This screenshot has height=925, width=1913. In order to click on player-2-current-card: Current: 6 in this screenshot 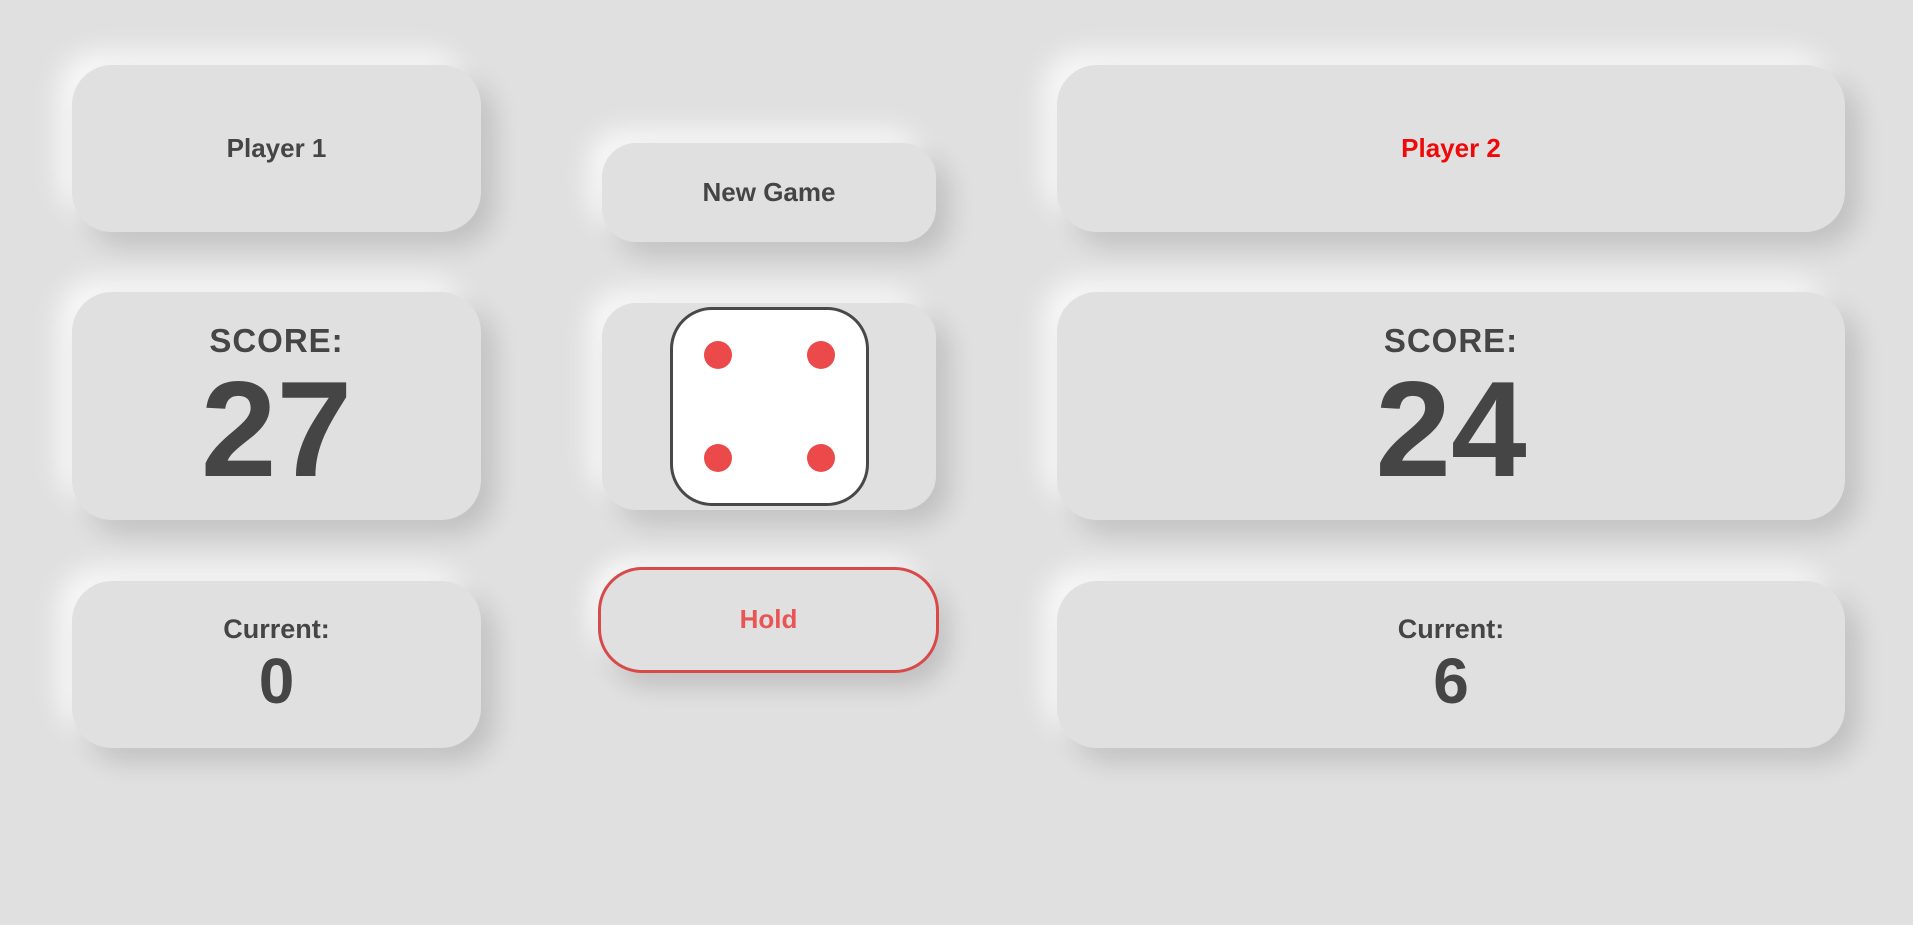, I will do `click(1451, 664)`.